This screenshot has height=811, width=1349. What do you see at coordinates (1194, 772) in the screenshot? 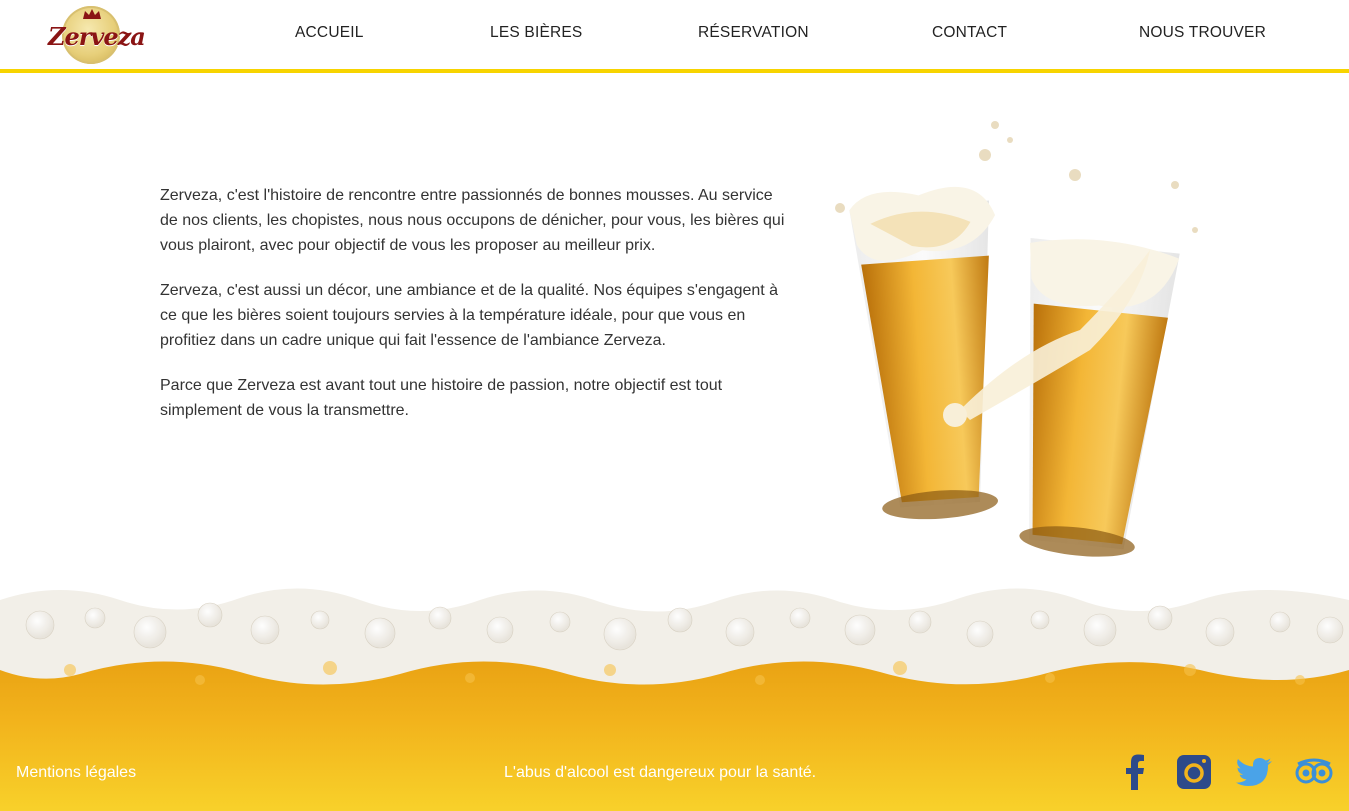
I see `instagram-icon` at bounding box center [1194, 772].